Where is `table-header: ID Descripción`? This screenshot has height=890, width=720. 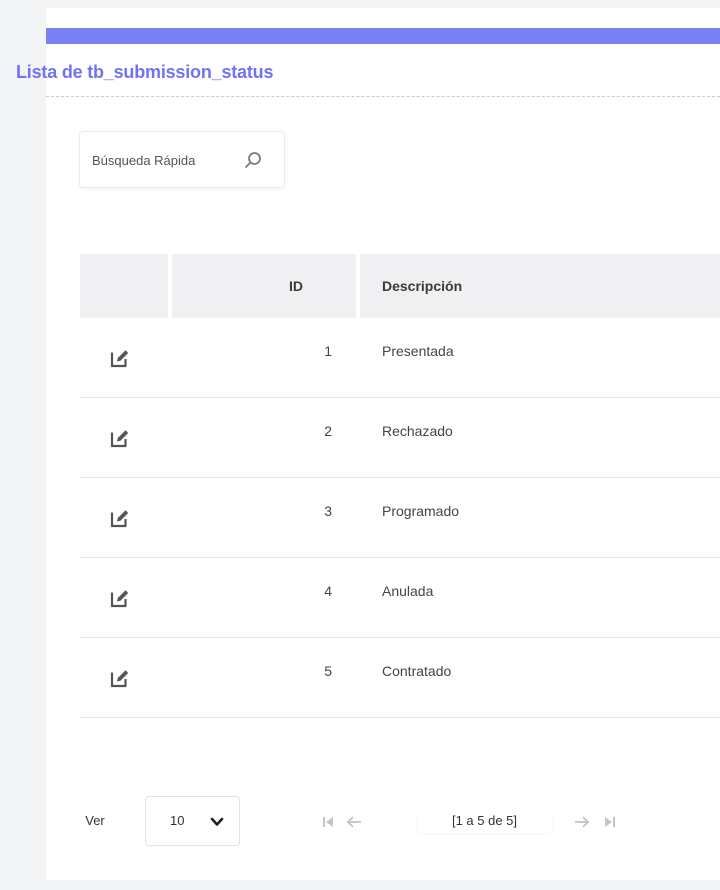
table-header: ID Descripción is located at coordinates (400, 286).